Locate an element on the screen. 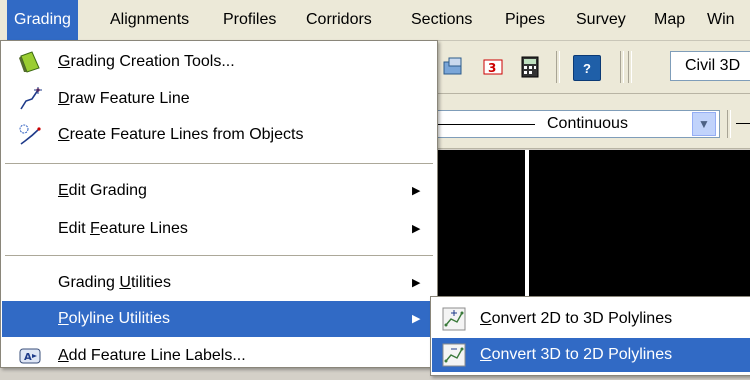 The height and width of the screenshot is (380, 750). menu-item-convert-3d-to-2d: Convert 3D to 2D Polylines is located at coordinates (591, 355).